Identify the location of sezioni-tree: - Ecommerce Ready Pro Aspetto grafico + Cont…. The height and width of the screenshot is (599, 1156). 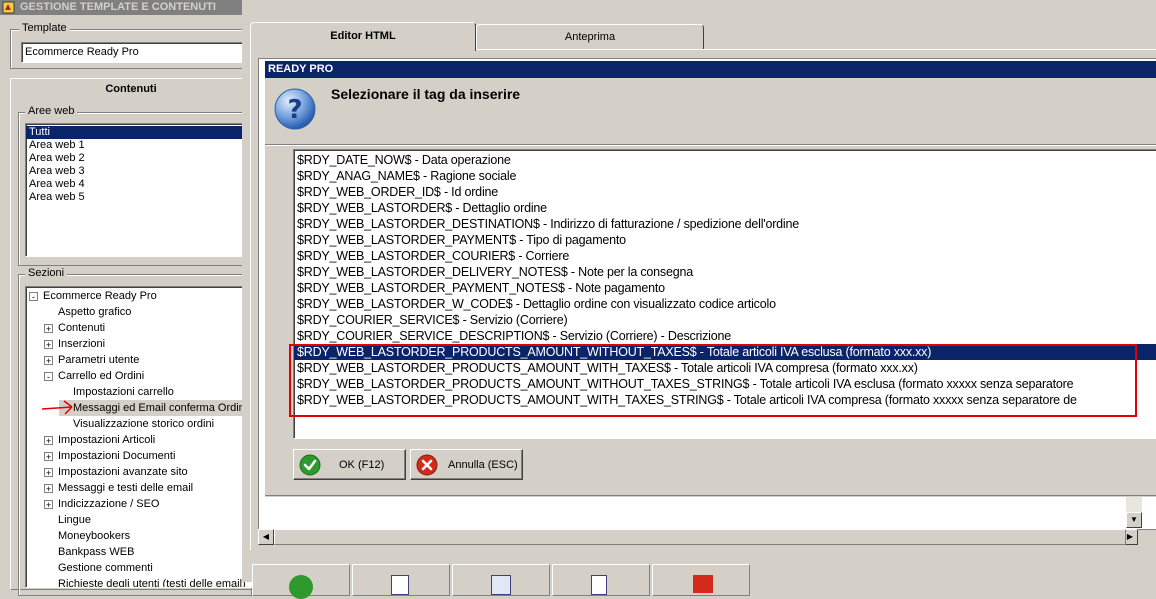
(139, 437).